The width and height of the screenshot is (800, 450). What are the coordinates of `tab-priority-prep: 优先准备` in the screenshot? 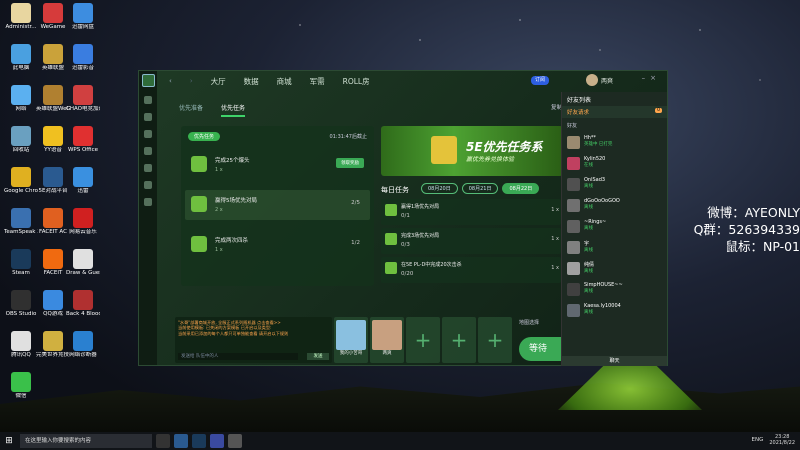 It's located at (191, 110).